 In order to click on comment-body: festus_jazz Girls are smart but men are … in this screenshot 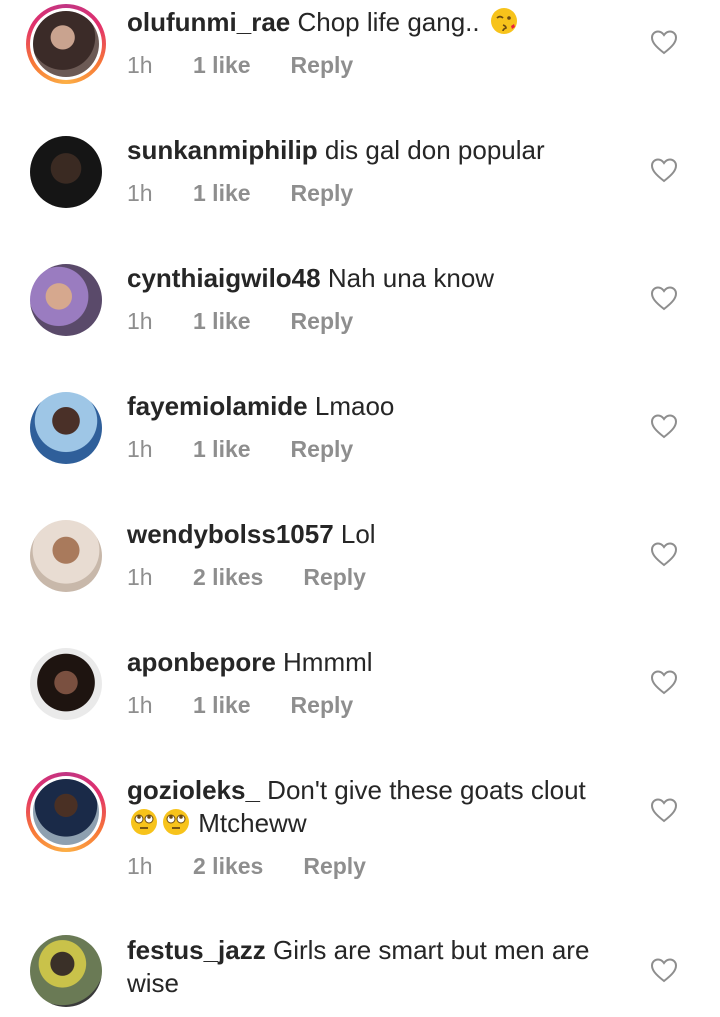, I will do `click(377, 967)`.